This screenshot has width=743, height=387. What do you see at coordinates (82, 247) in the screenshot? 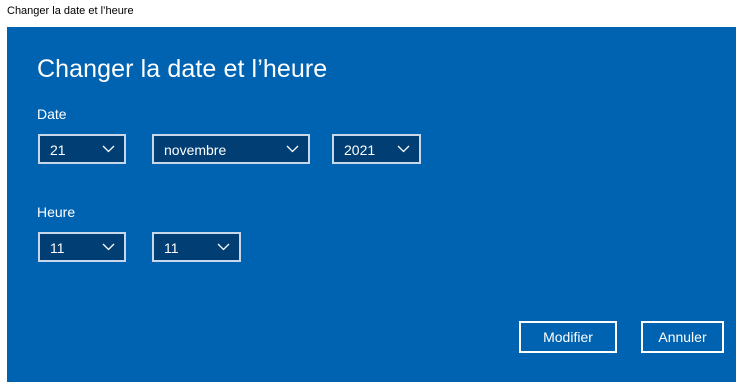
I see `hour-select: 11` at bounding box center [82, 247].